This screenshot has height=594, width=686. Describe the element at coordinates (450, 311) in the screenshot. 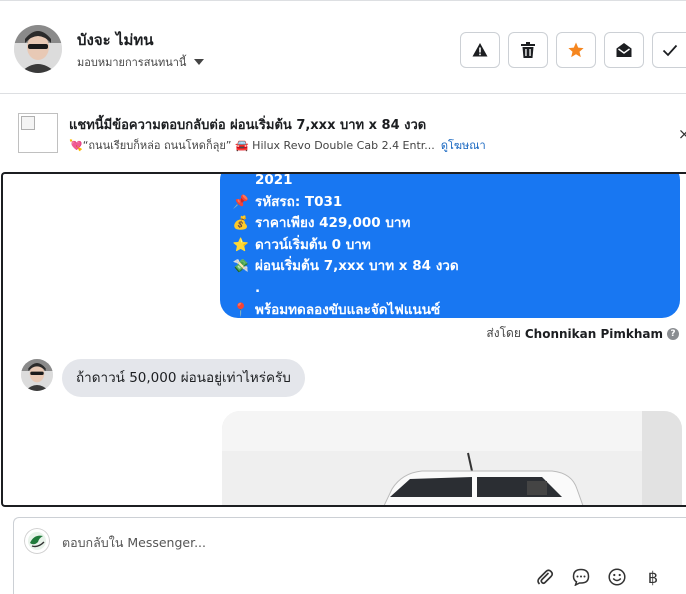

I see `message-line: 📍 พร้อมทดลองขับและจัดไฟแนนซ์` at that location.